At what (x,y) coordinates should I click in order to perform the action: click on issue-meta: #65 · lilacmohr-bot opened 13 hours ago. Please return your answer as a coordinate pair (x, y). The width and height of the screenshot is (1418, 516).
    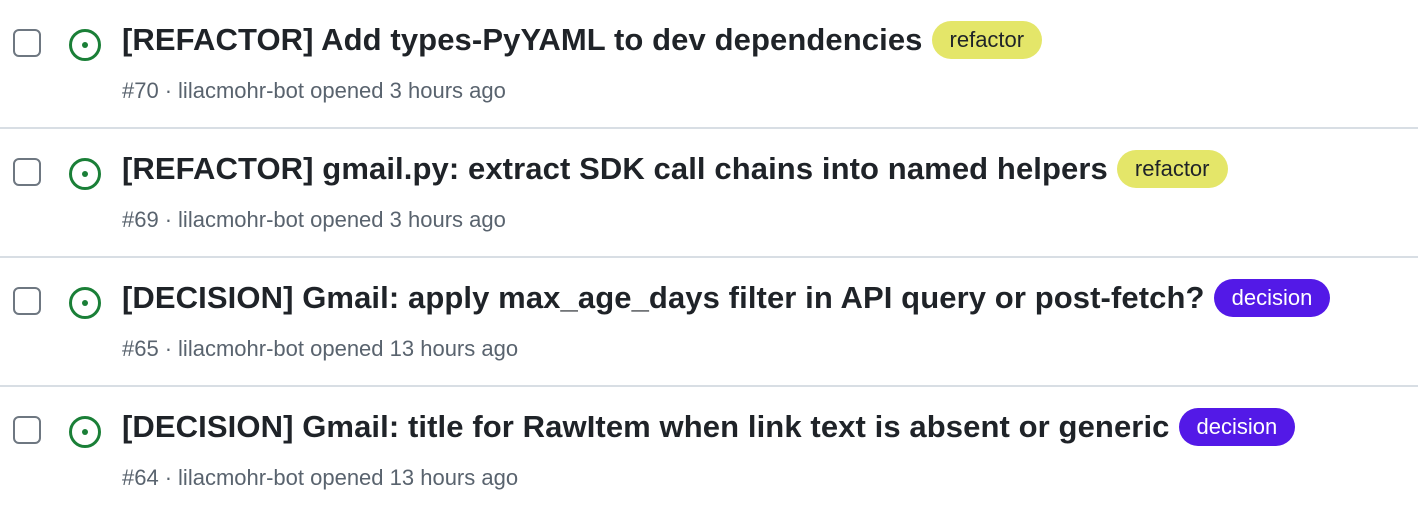
    Looking at the image, I should click on (320, 349).